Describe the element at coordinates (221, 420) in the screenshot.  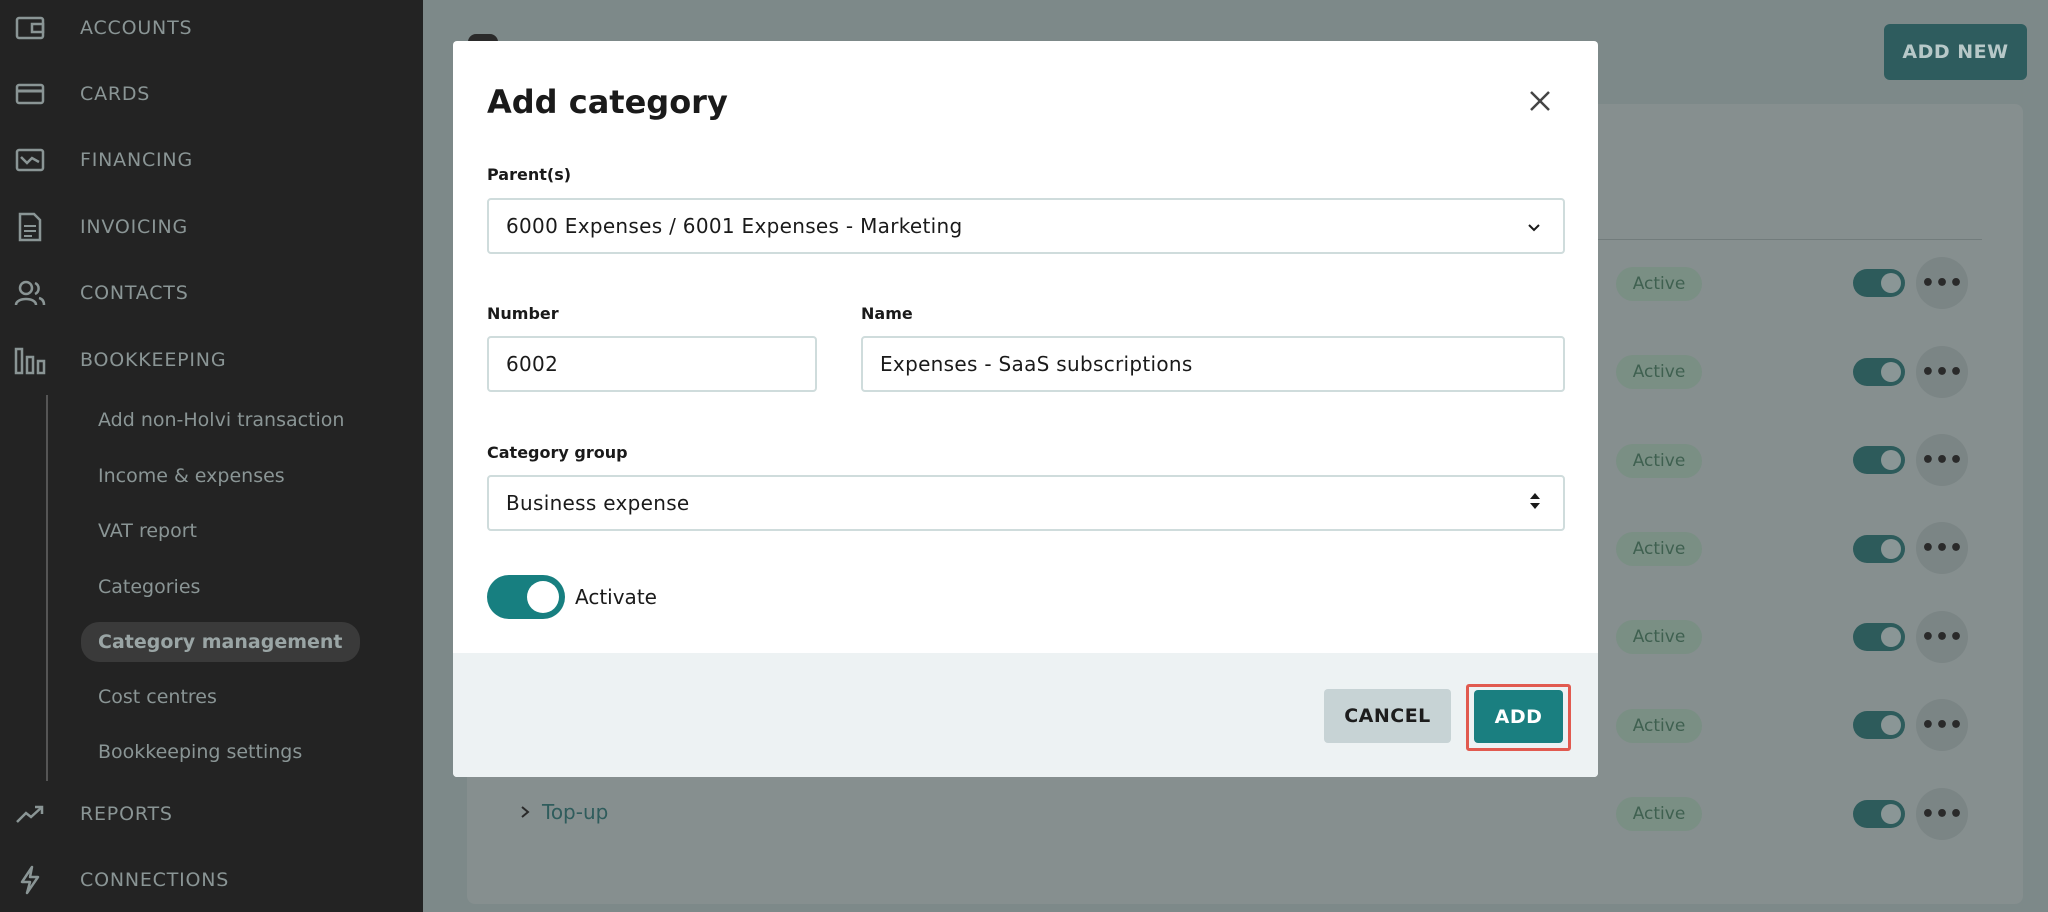
I see `subnav-add-non-holvi: Add non-Holvi transaction` at that location.